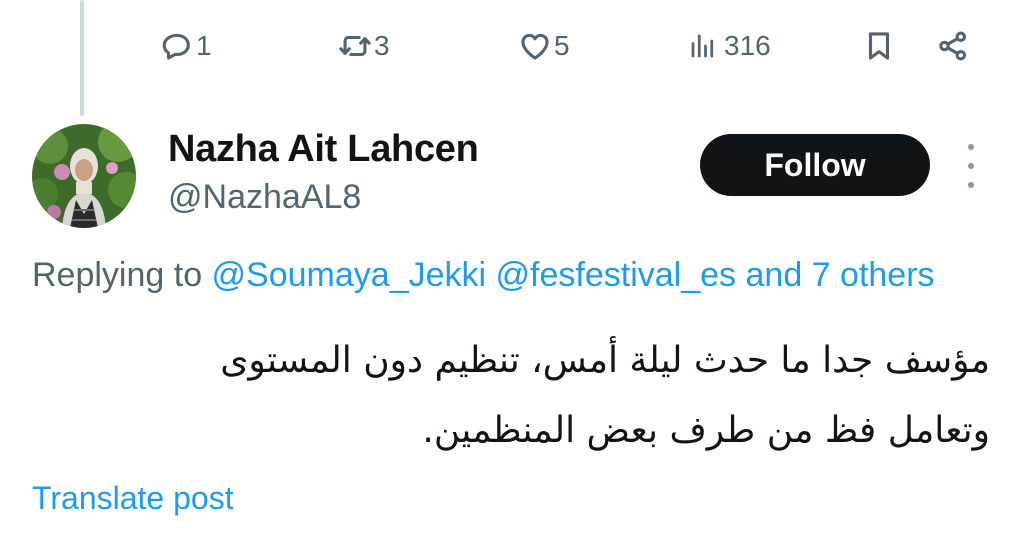 The height and width of the screenshot is (536, 1024). Describe the element at coordinates (349, 275) in the screenshot. I see `mention-link: @Soumaya_Jekki` at that location.